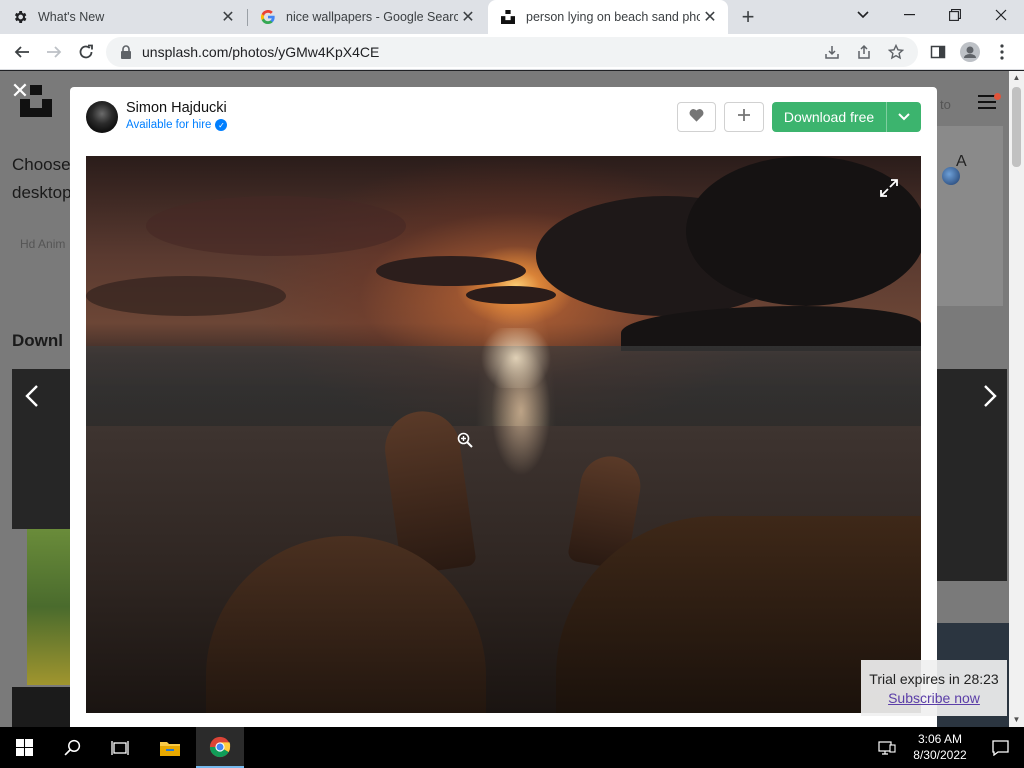  I want to click on lock-icon, so click(126, 52).